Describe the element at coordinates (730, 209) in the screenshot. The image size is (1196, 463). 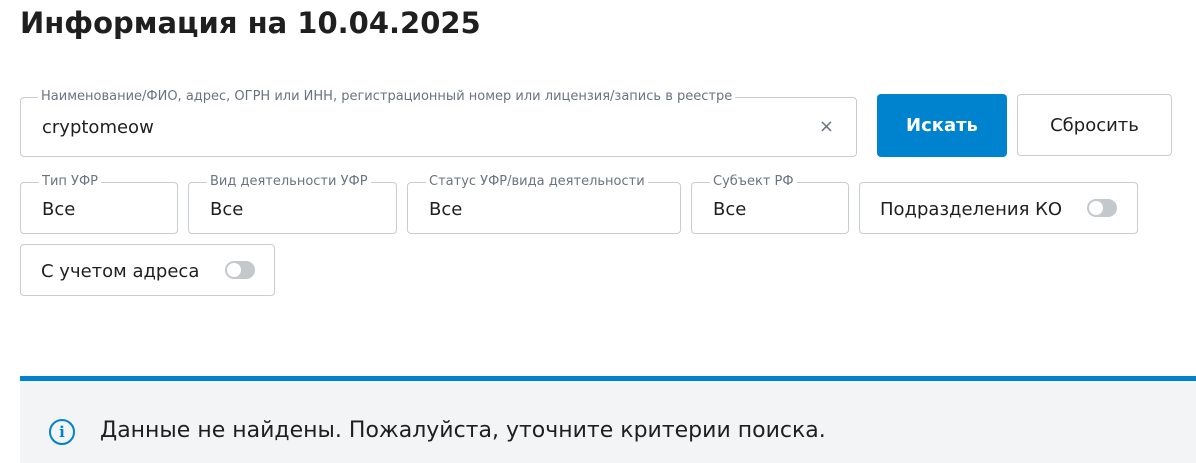
I see `subject-select-value: Все` at that location.